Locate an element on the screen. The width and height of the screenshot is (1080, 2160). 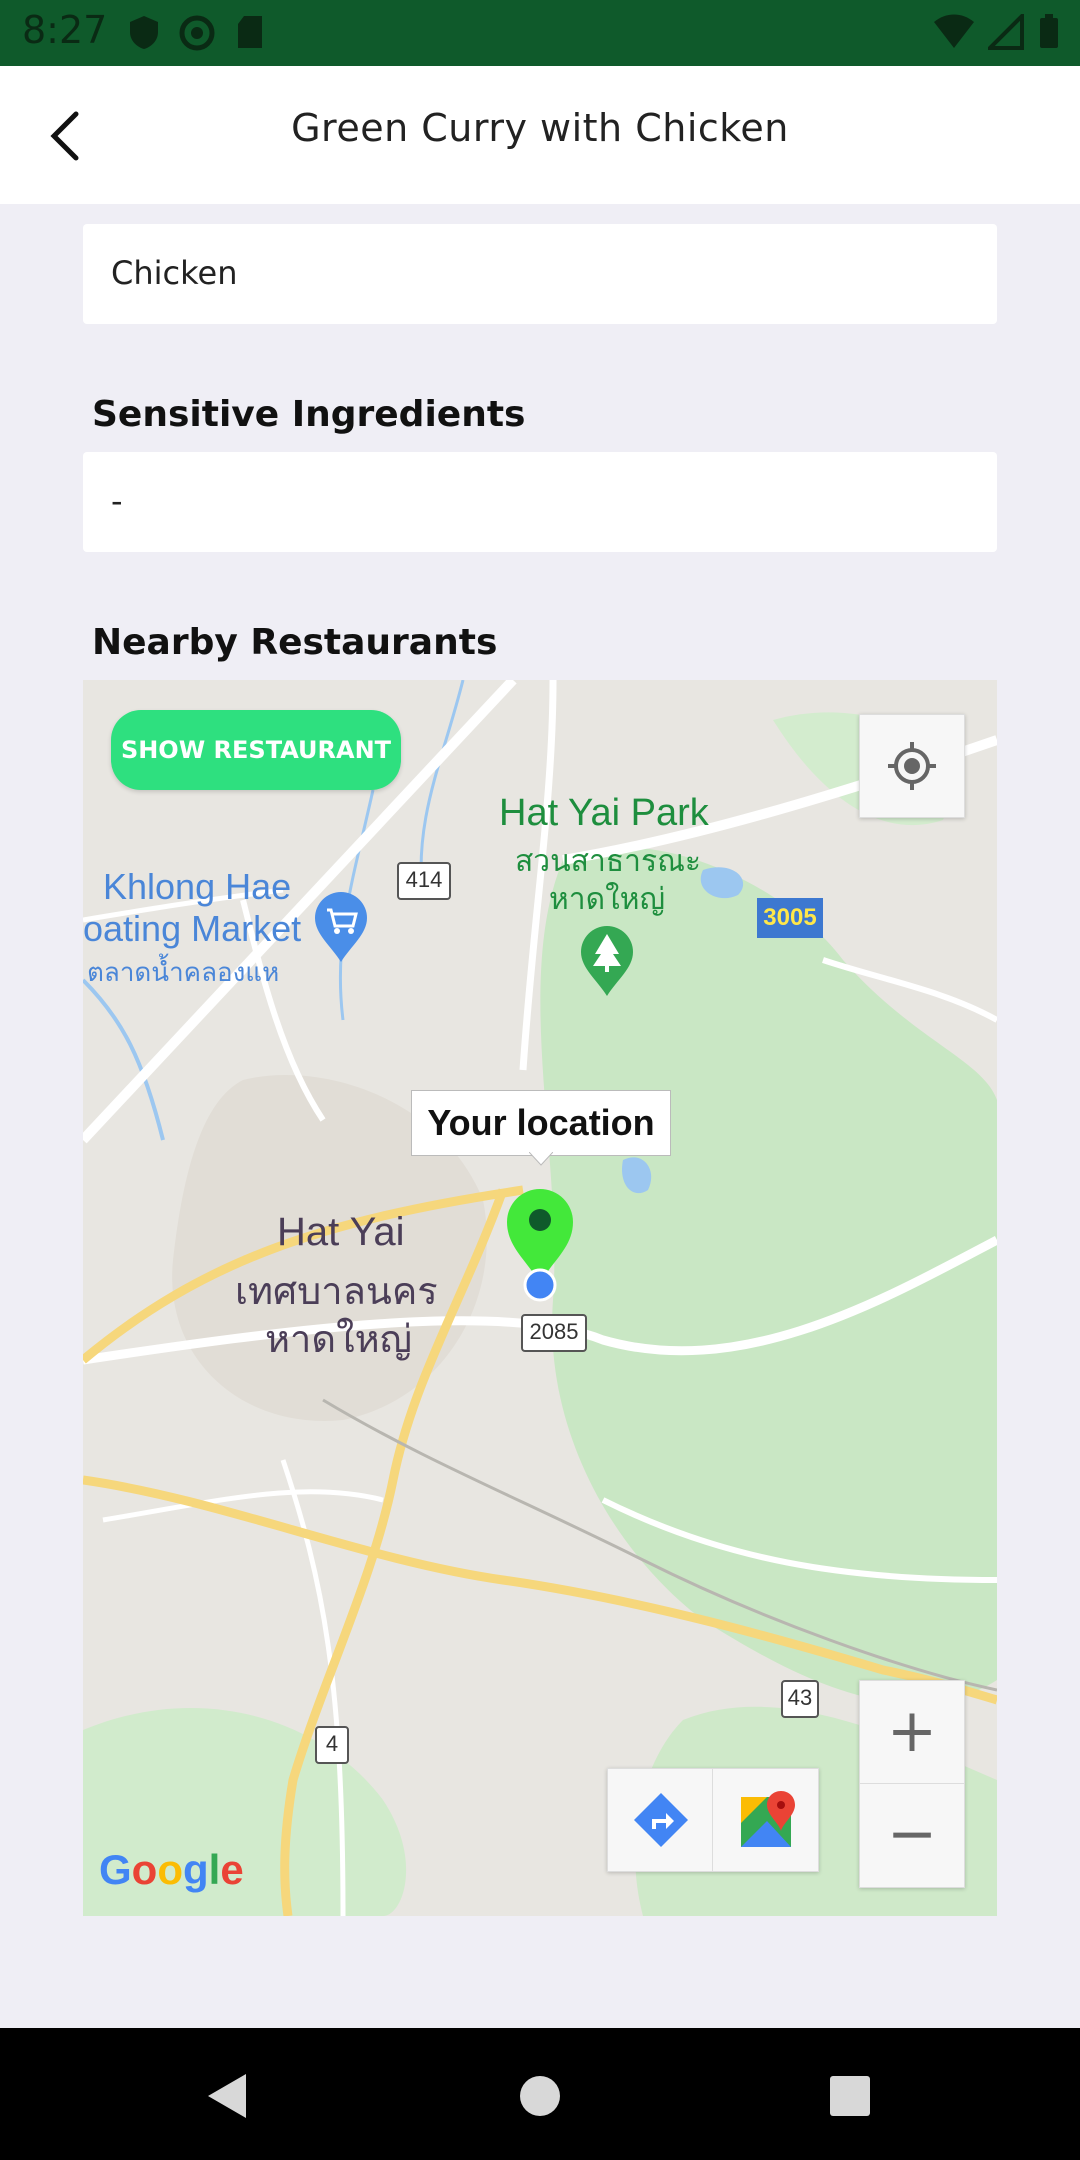
google-maps-icon is located at coordinates (768, 1819).